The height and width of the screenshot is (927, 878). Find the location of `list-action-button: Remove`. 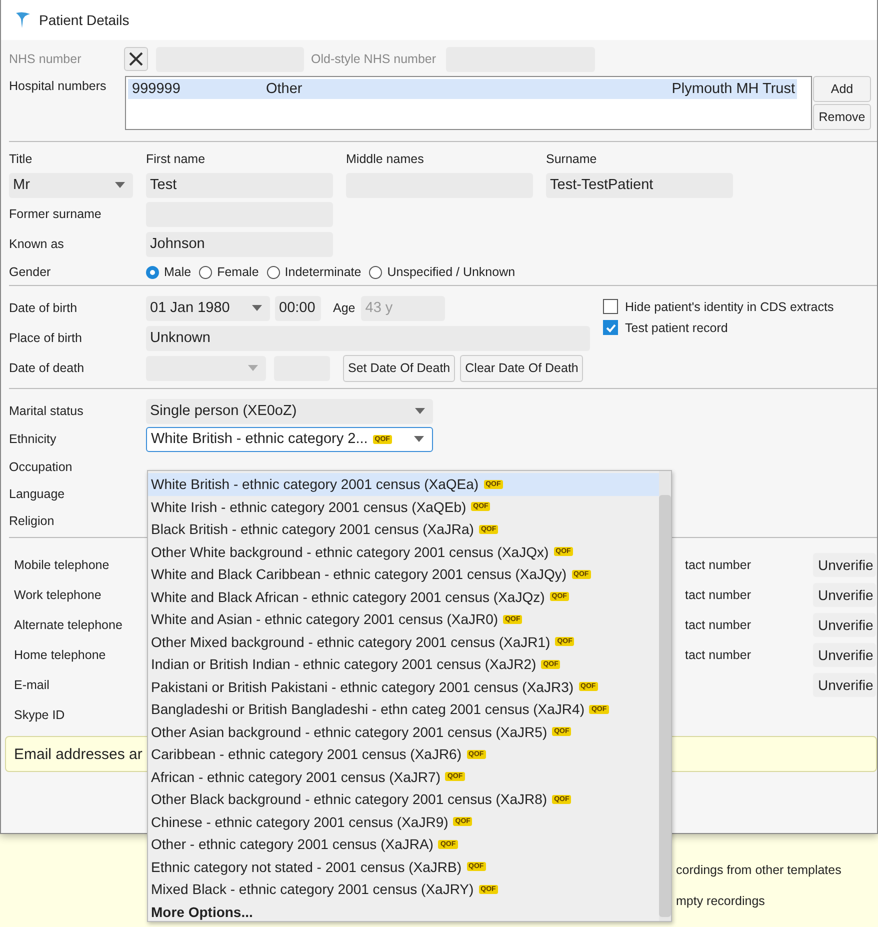

list-action-button: Remove is located at coordinates (842, 117).